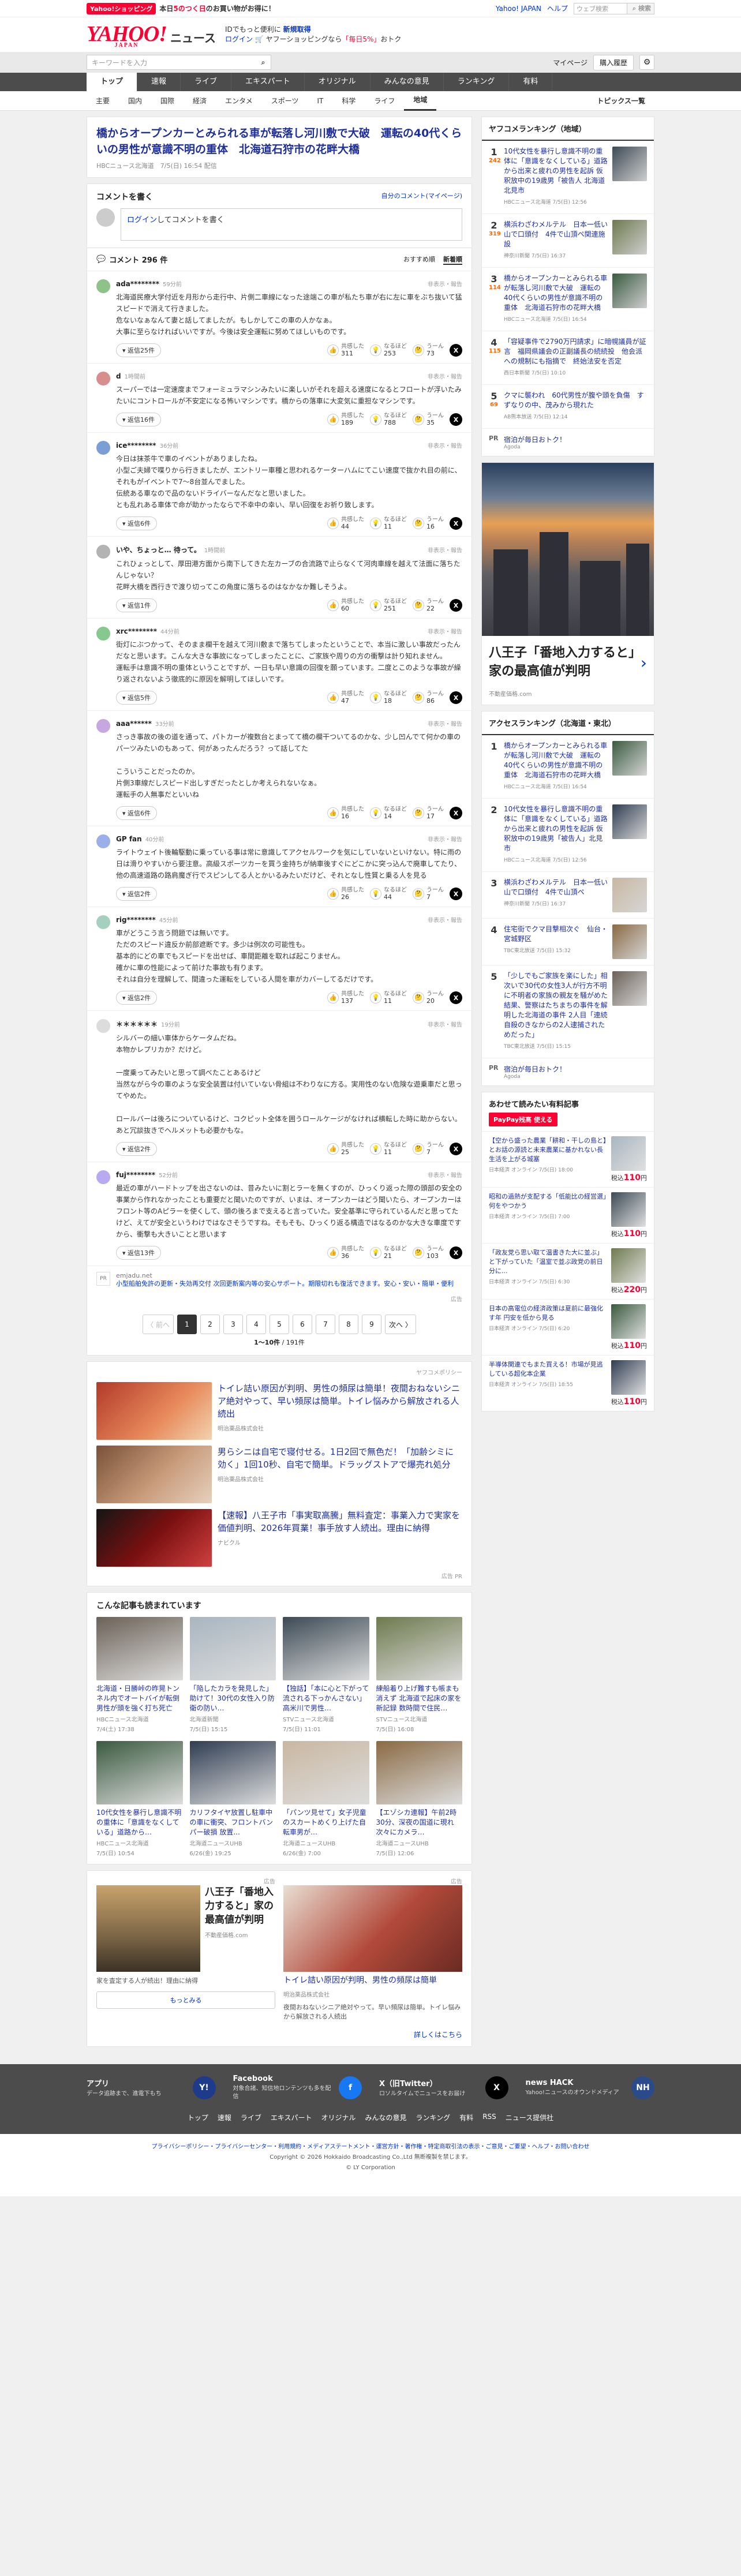 This screenshot has width=741, height=2576. Describe the element at coordinates (419, 259) in the screenshot. I see `sort-recommended: おすすめ順` at that location.